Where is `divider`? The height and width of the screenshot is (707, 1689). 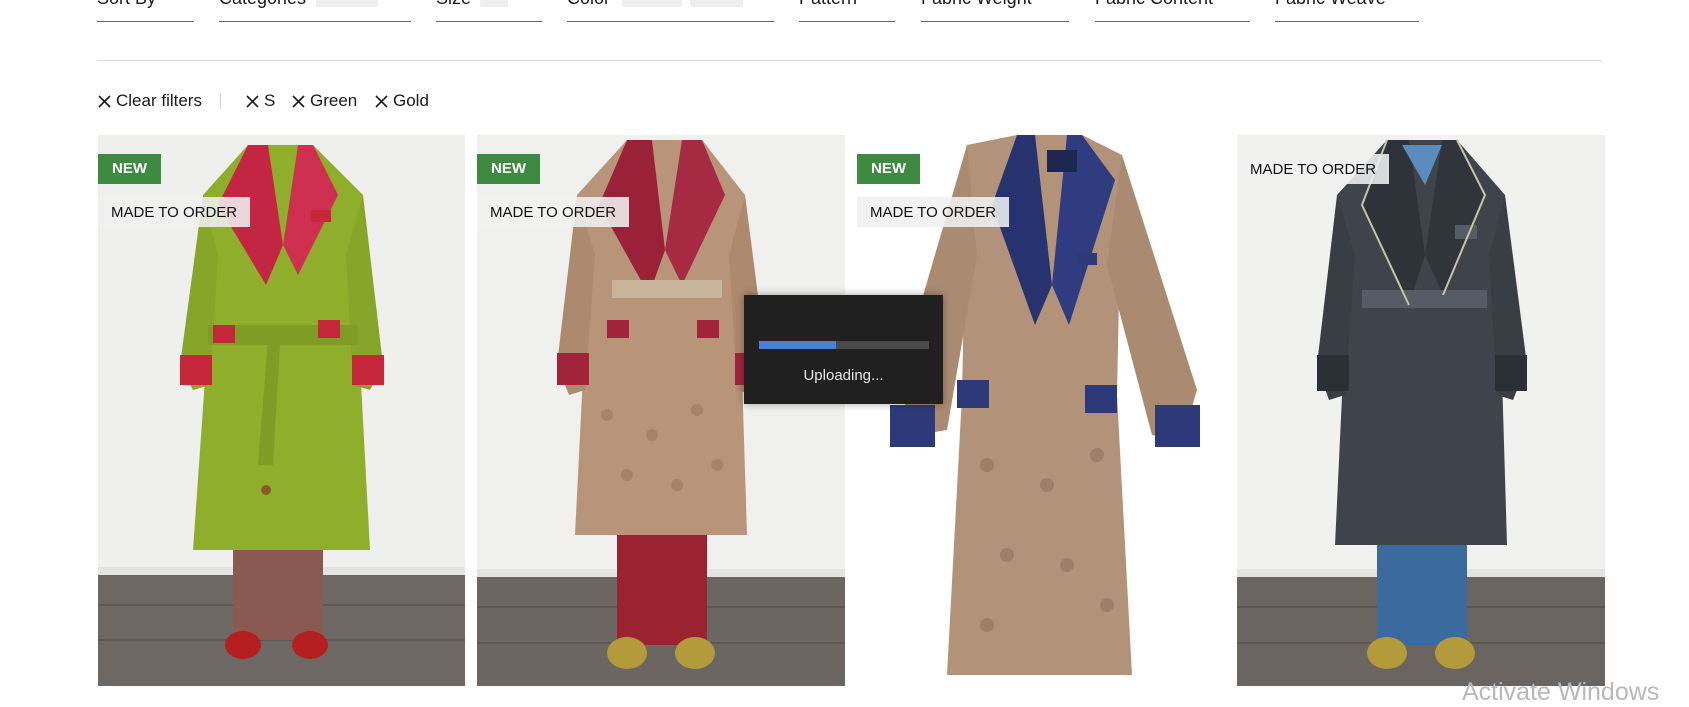
divider is located at coordinates (849, 60).